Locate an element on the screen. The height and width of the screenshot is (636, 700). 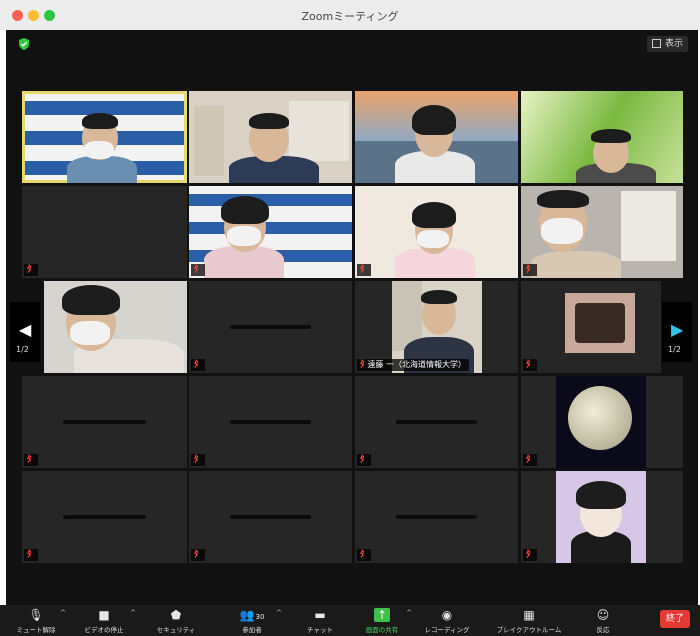
end-meeting-button: 終了 is located at coordinates (675, 619).